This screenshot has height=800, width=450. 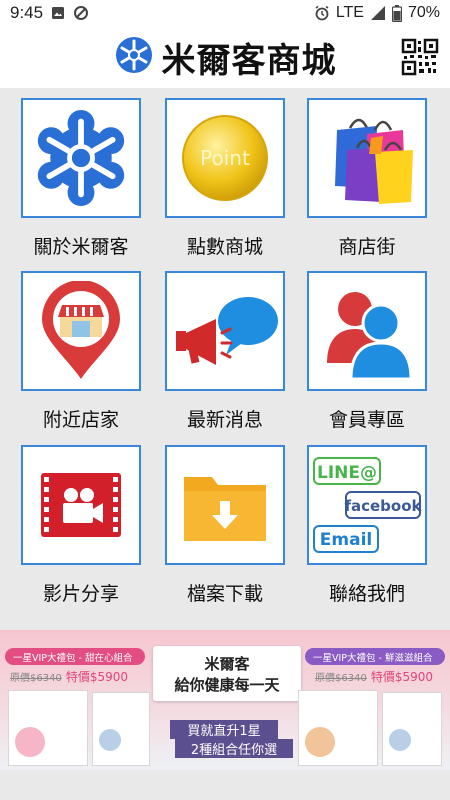 What do you see at coordinates (378, 13) in the screenshot?
I see `signal-icon` at bounding box center [378, 13].